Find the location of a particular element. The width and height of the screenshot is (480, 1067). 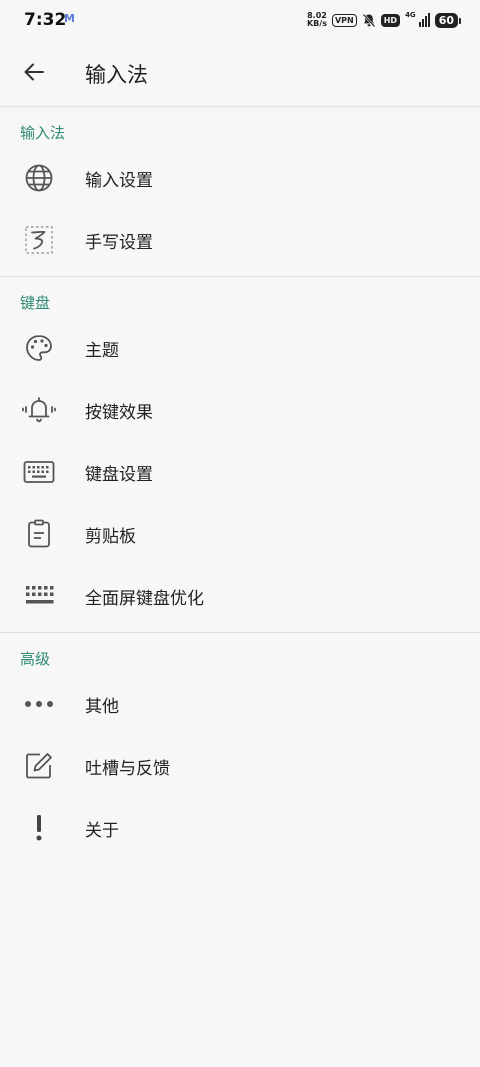

hd-icon: HD is located at coordinates (390, 20).